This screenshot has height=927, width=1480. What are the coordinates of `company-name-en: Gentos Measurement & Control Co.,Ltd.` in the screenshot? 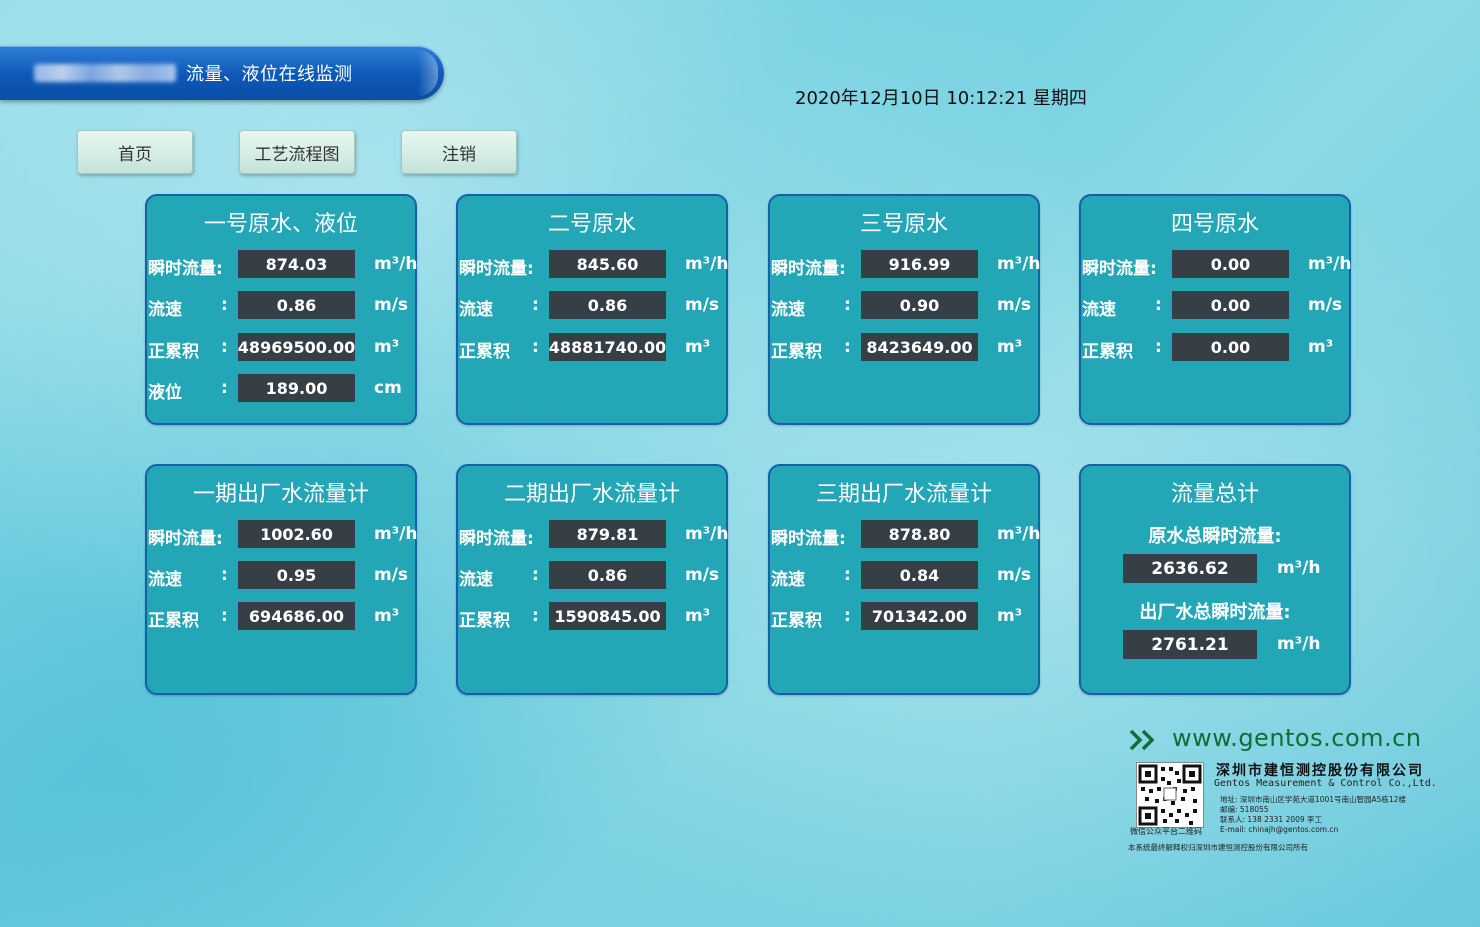 It's located at (1325, 783).